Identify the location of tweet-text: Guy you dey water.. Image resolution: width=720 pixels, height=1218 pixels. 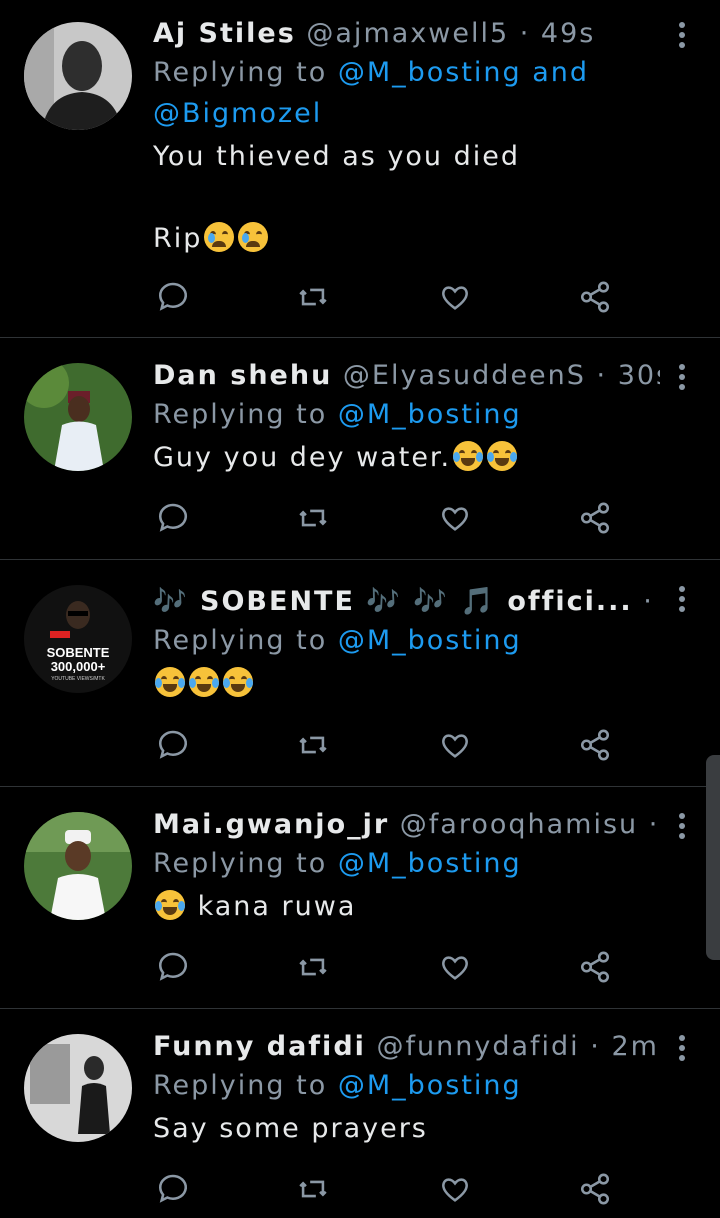
(406, 457).